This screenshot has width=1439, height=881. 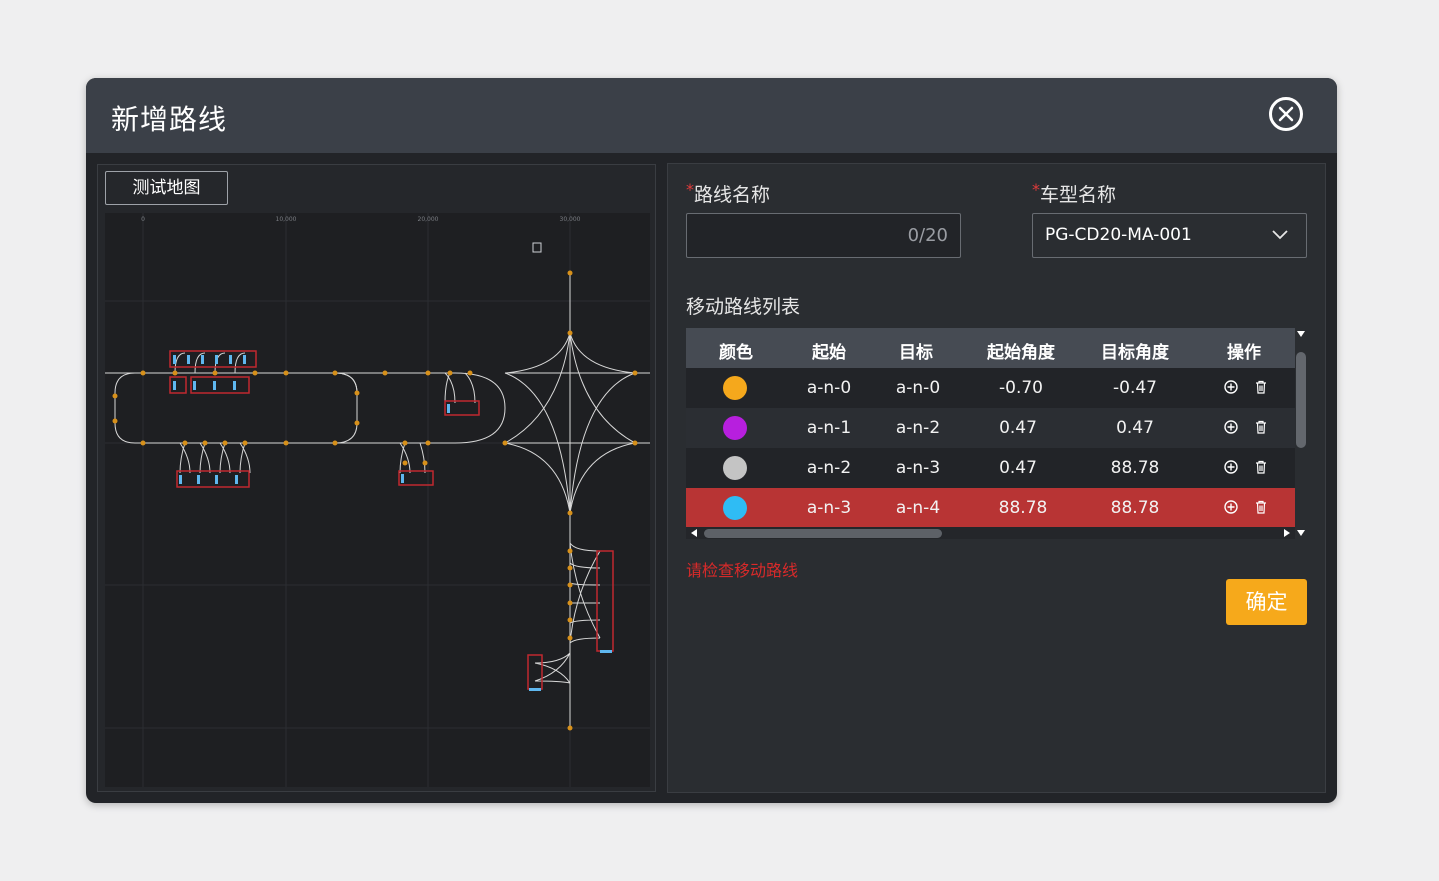 What do you see at coordinates (428, 219) in the screenshot?
I see `axis-tick-2: 20,000` at bounding box center [428, 219].